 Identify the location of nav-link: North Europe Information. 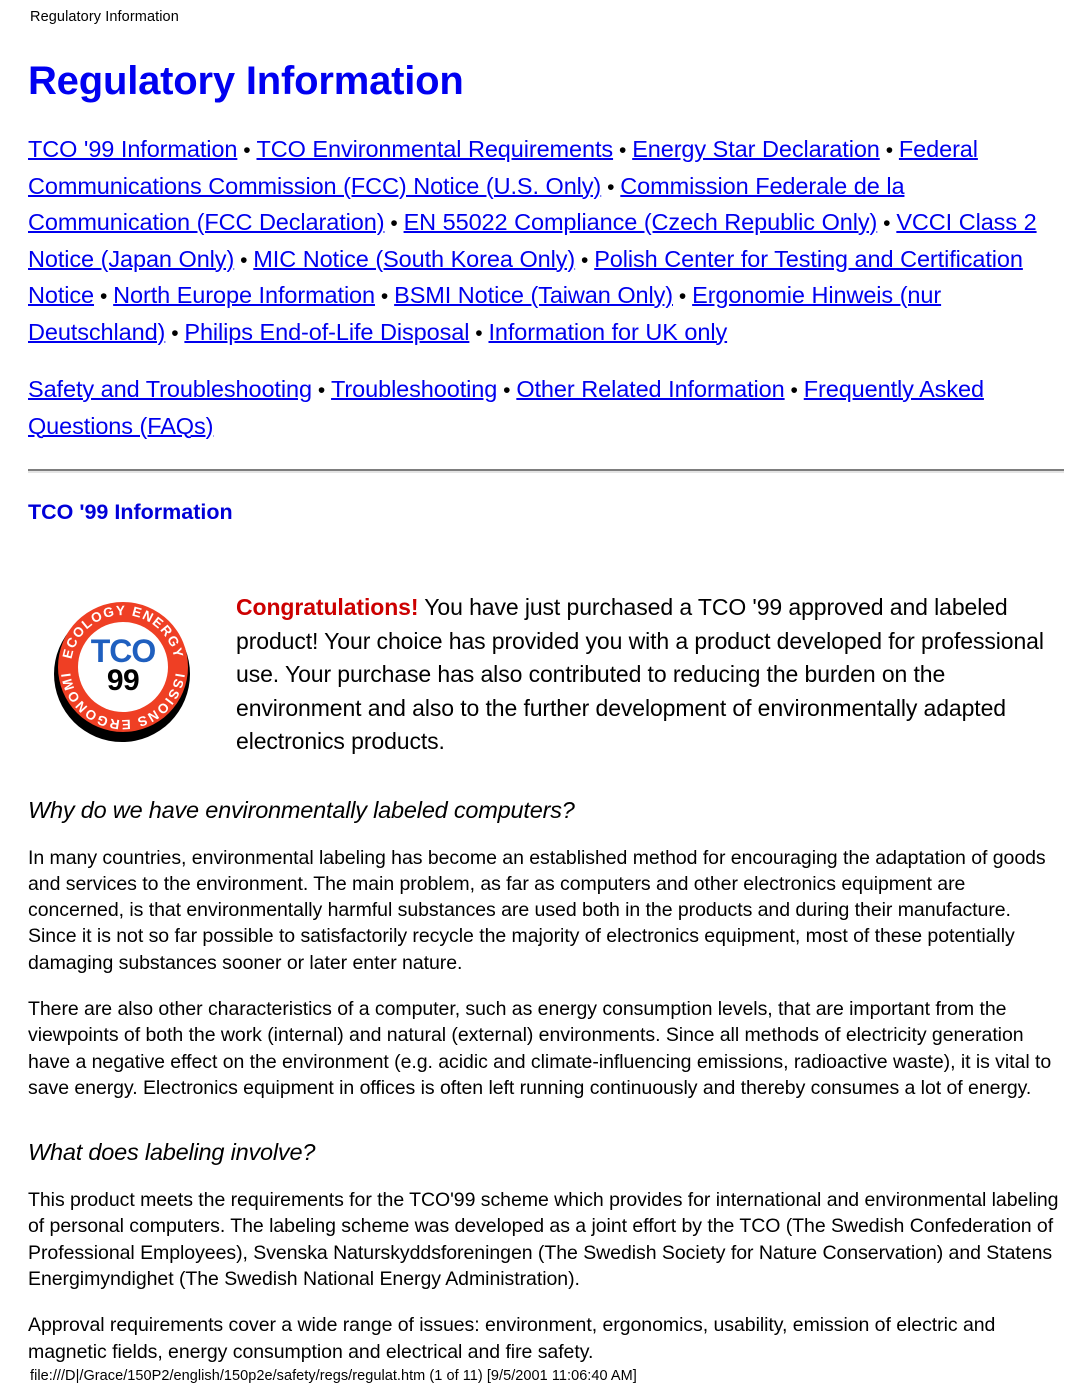
(244, 295).